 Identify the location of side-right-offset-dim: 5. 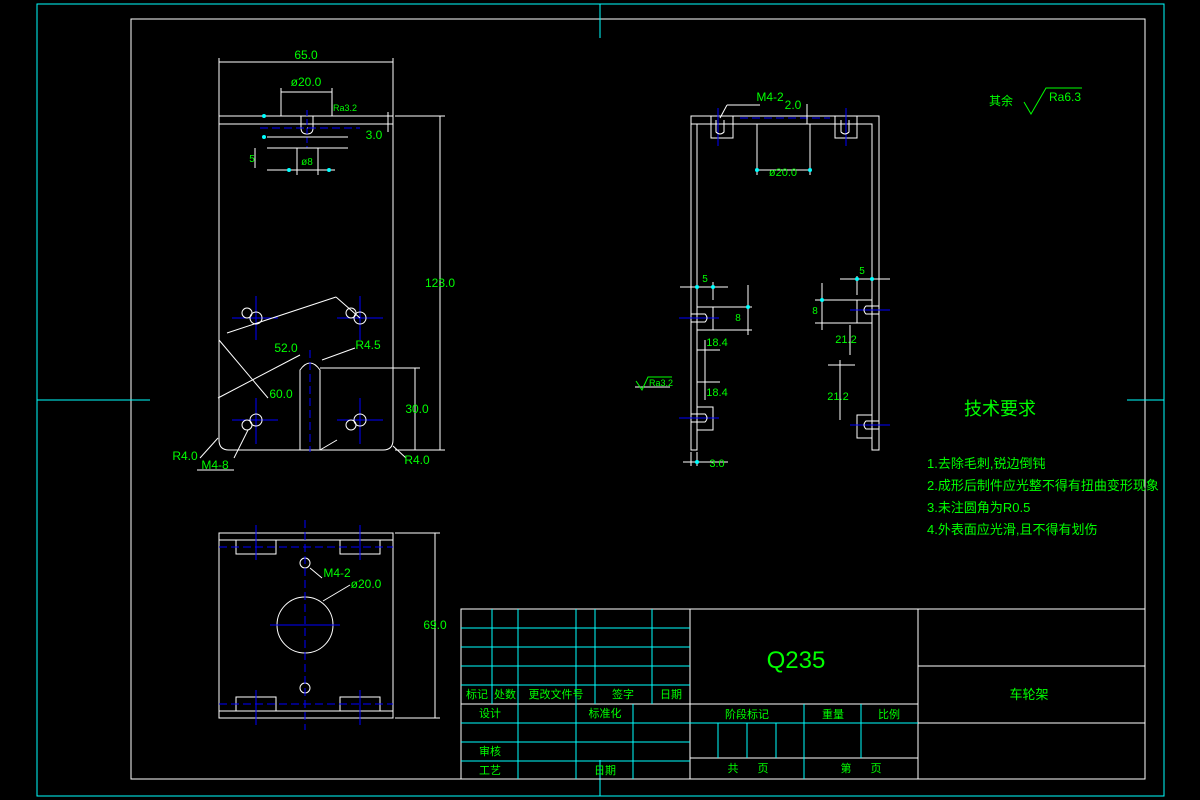
(862, 271).